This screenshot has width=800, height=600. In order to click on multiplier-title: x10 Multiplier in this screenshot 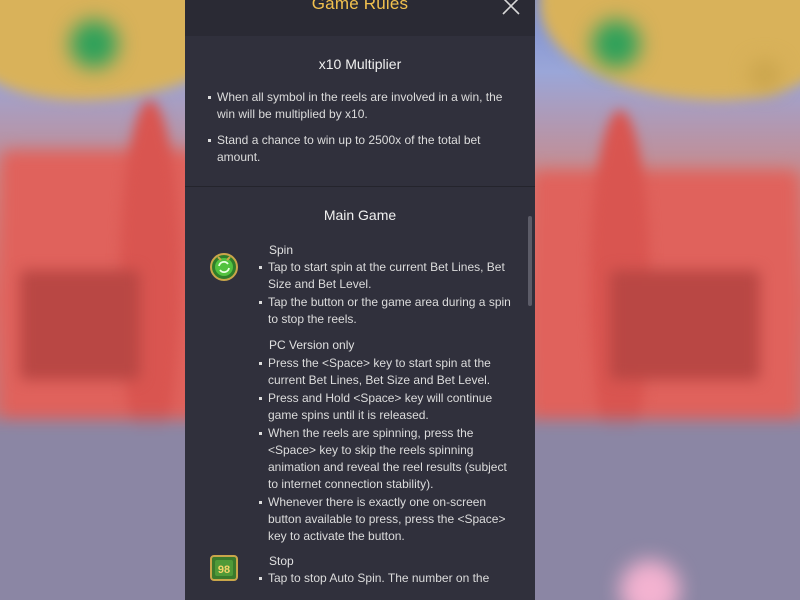, I will do `click(360, 64)`.